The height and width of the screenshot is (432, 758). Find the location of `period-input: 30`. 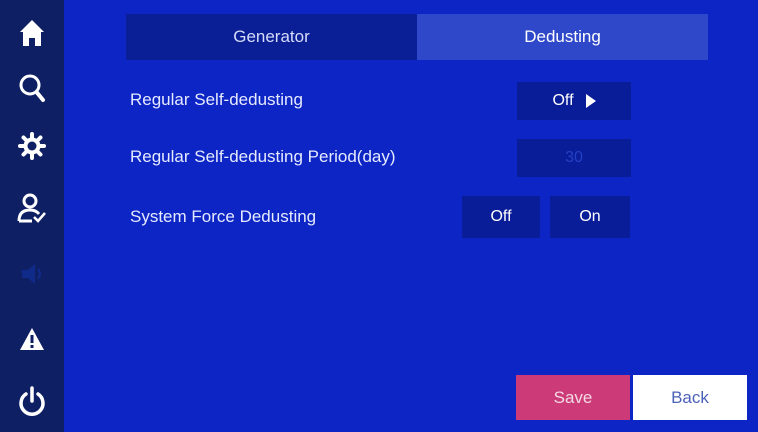

period-input: 30 is located at coordinates (574, 158).